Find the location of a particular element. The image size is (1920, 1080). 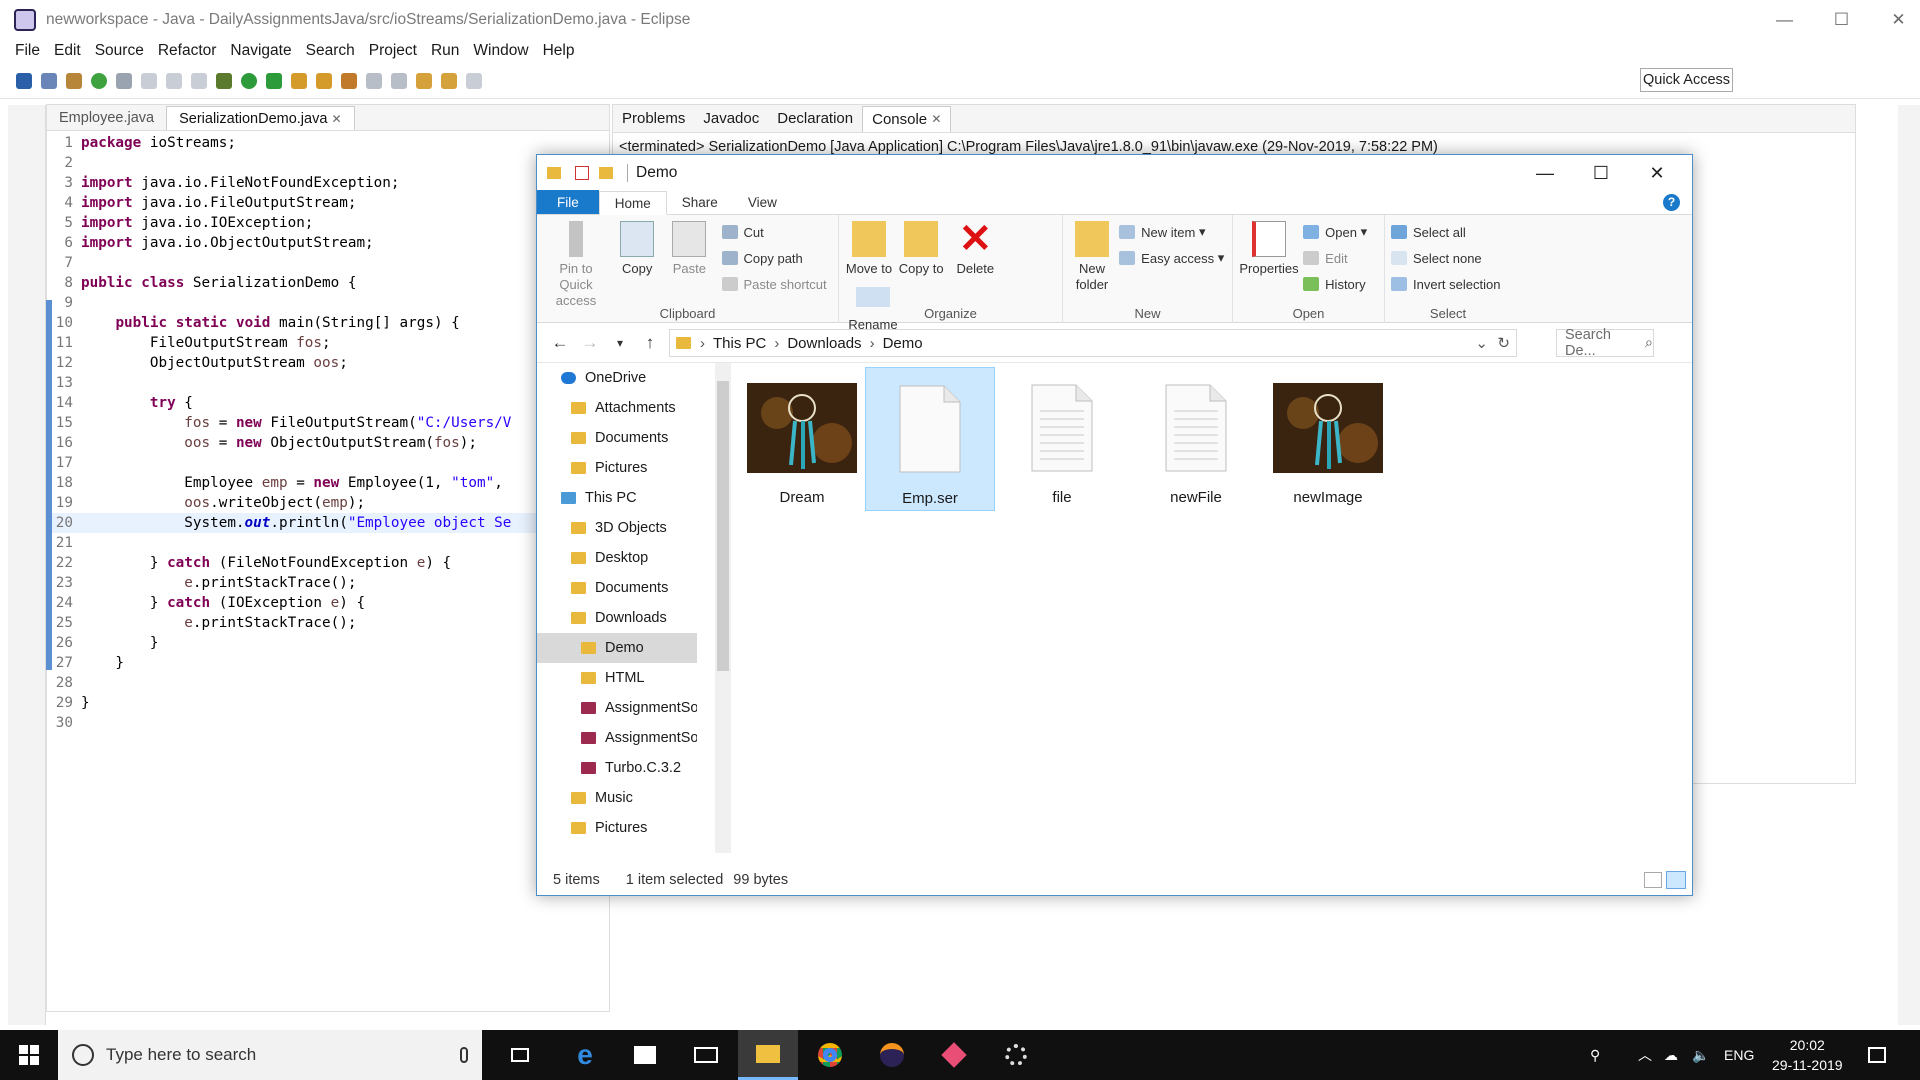

new-folder-qat-icon is located at coordinates (606, 173).